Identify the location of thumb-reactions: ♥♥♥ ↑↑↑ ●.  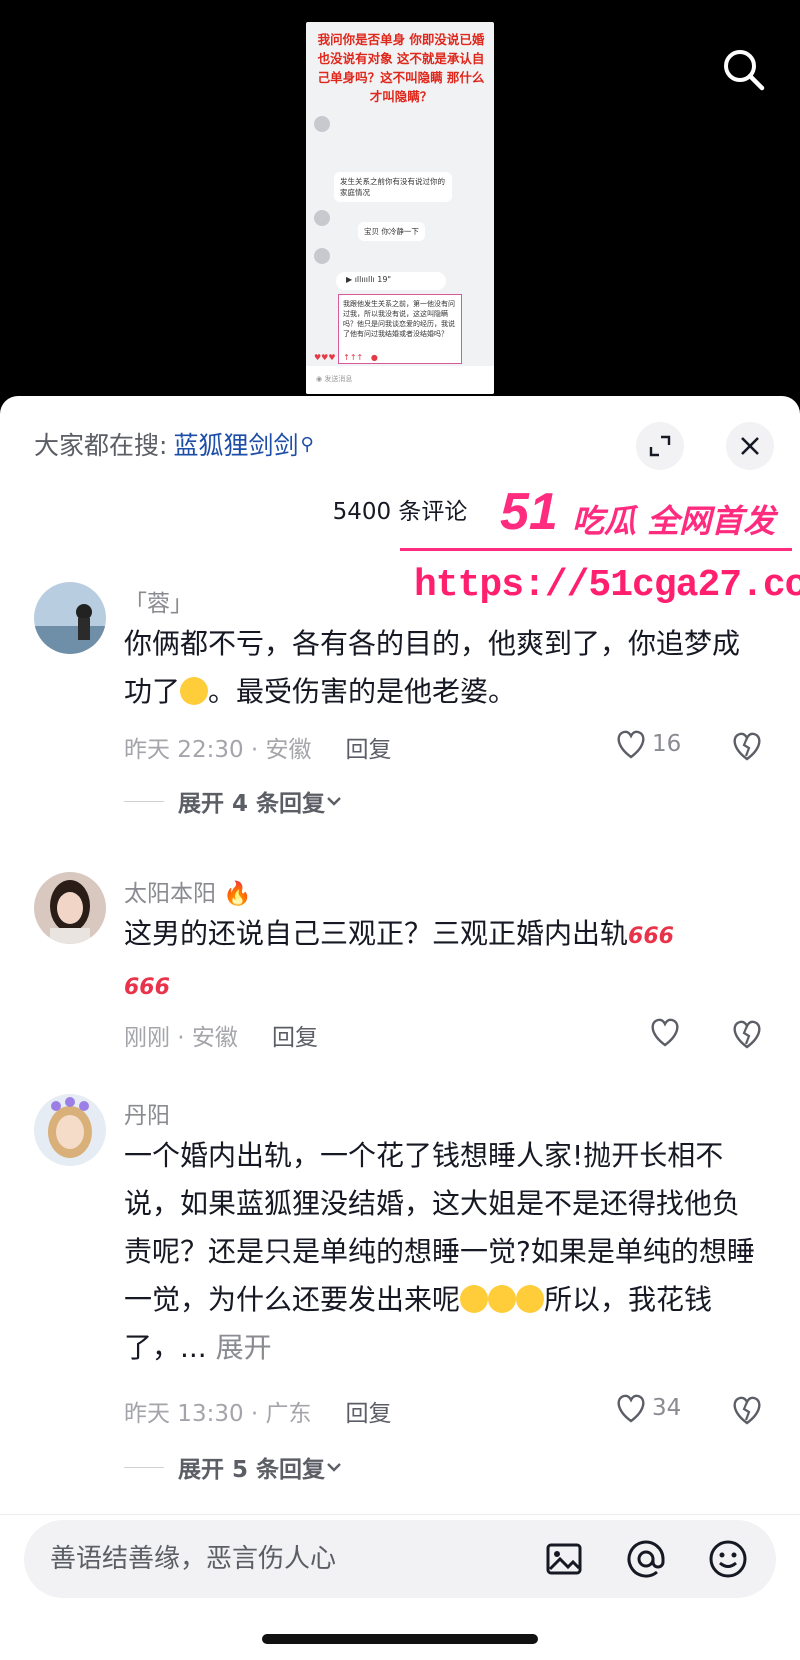
(346, 357).